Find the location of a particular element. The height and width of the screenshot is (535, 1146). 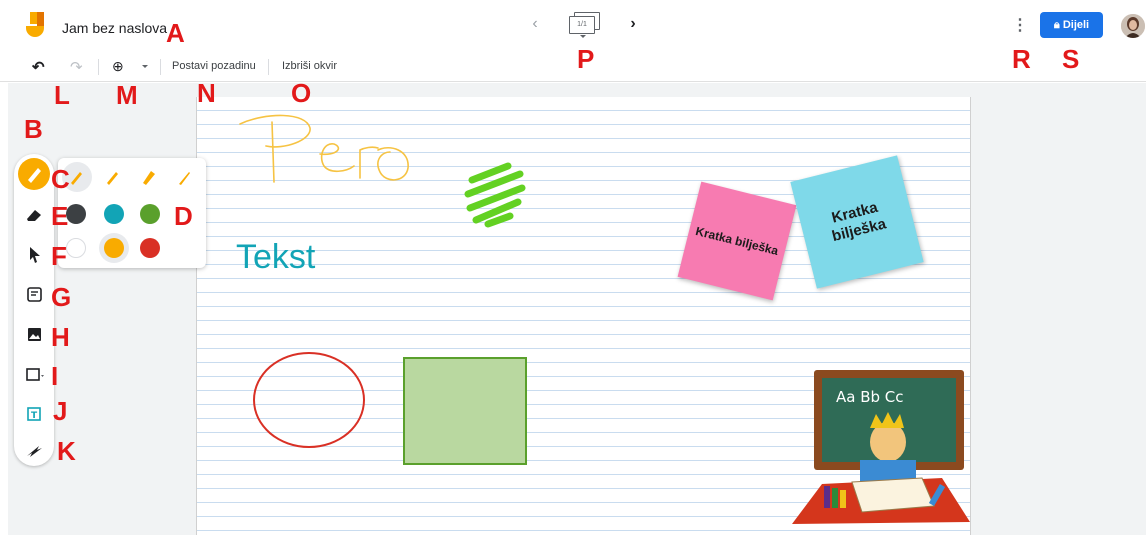

svg-text: Aa Bb Cc is located at coordinates (870, 397).